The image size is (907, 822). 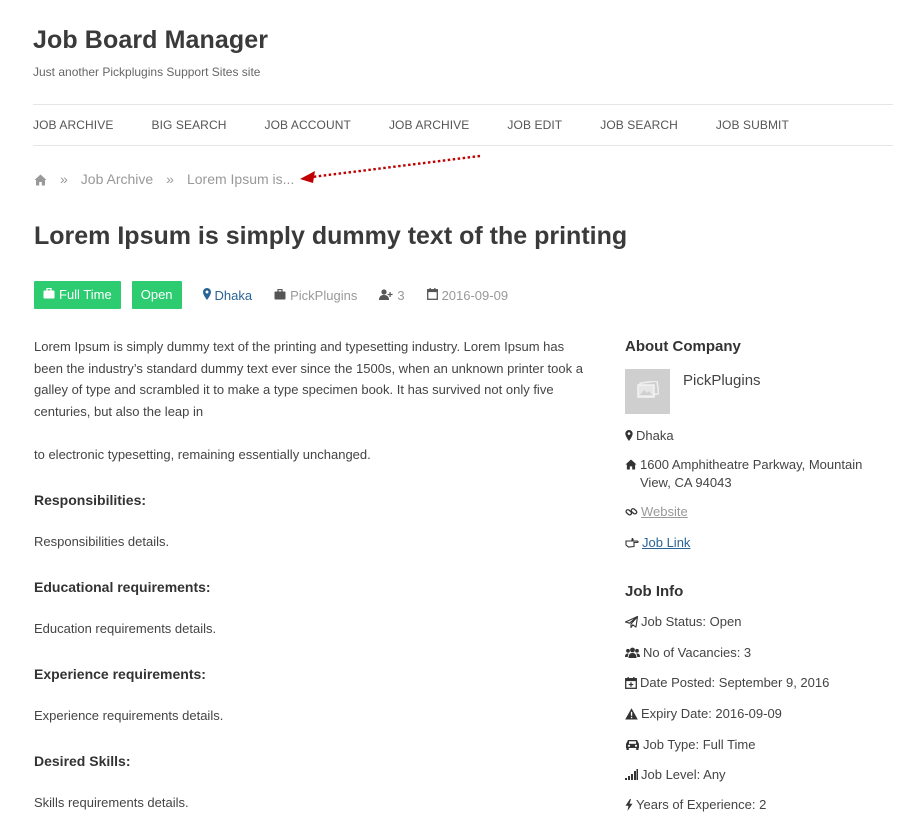 I want to click on info-vacancies-text: No of Vacancies: 3, so click(x=697, y=652).